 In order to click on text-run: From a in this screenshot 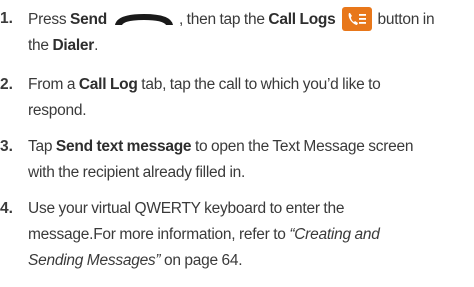, I will do `click(53, 84)`.